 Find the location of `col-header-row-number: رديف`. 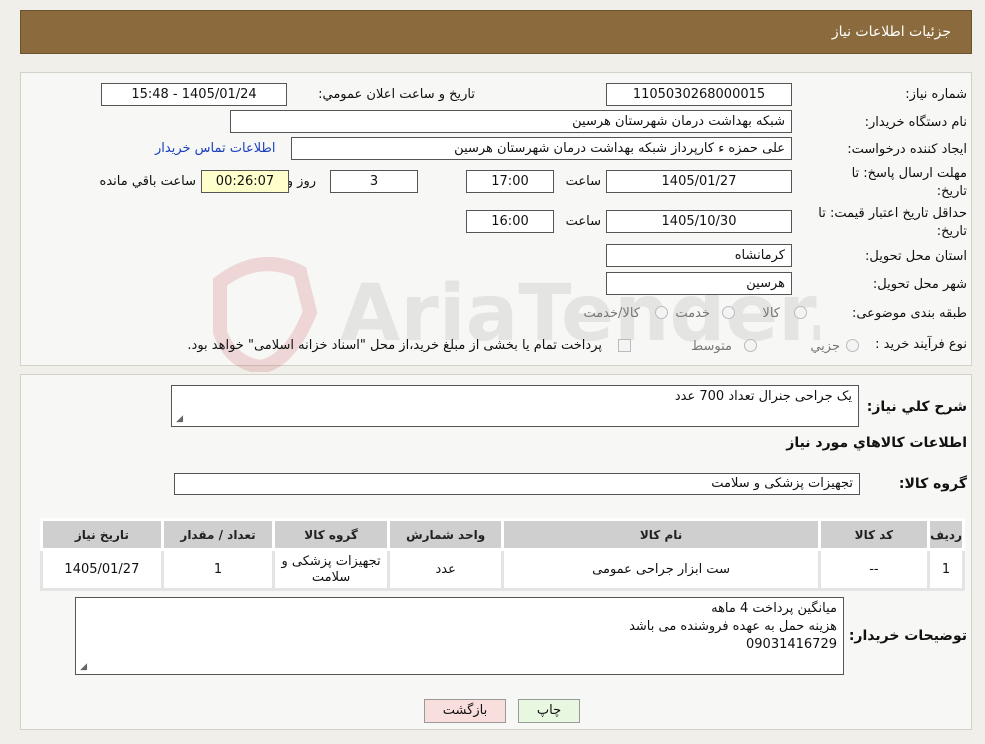

col-header-row-number: رديف is located at coordinates (946, 534).